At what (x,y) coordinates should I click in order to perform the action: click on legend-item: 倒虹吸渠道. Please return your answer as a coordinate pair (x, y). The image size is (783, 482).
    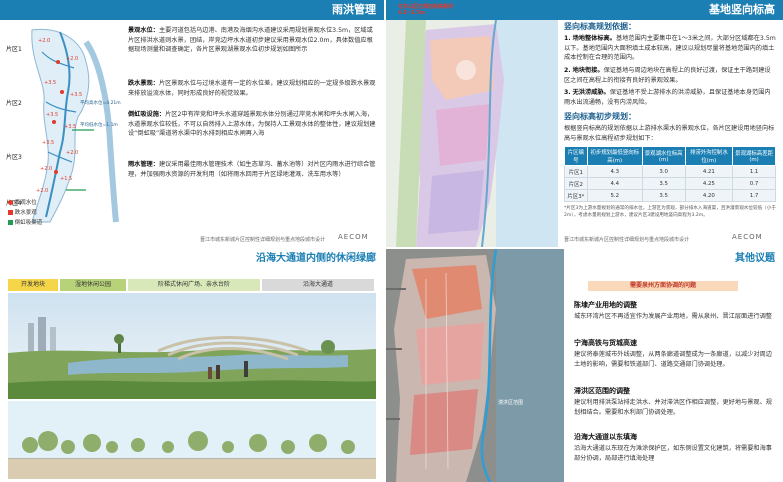
    Looking at the image, I should click on (25, 222).